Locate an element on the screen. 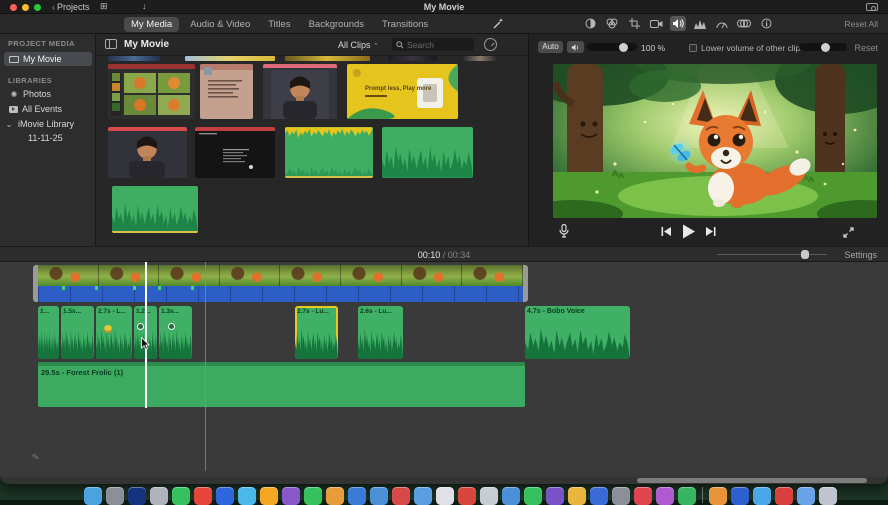  sidebar-item-imovie-library: ⌄ iMovie Library is located at coordinates (48, 124).